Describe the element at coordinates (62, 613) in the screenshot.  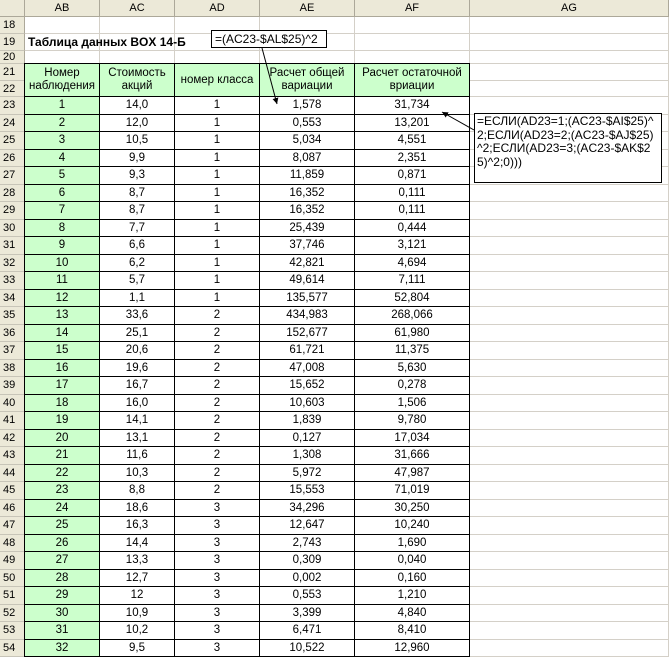
I see `observation-number-cell: 30` at that location.